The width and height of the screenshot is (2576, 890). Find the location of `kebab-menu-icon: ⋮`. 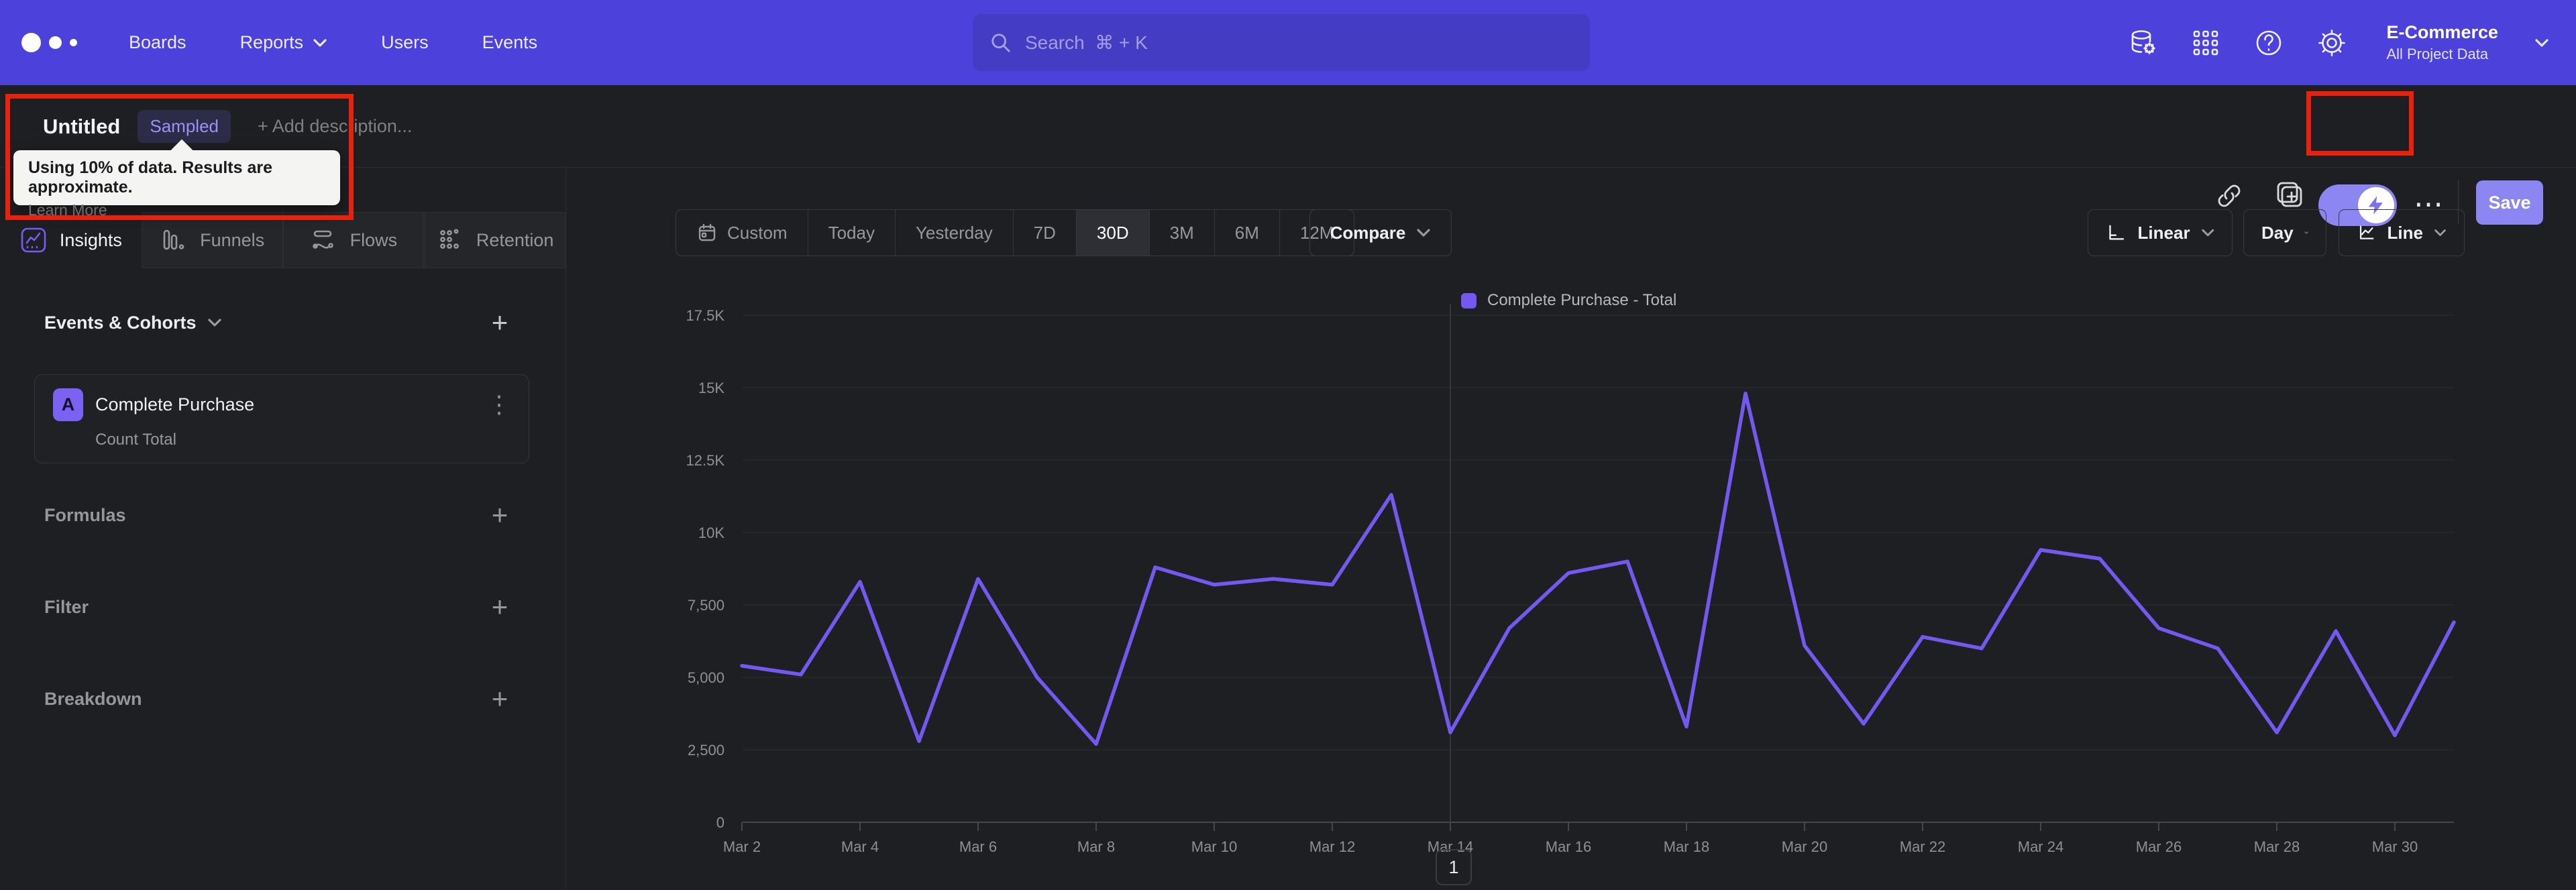

kebab-menu-icon: ⋮ is located at coordinates (499, 404).